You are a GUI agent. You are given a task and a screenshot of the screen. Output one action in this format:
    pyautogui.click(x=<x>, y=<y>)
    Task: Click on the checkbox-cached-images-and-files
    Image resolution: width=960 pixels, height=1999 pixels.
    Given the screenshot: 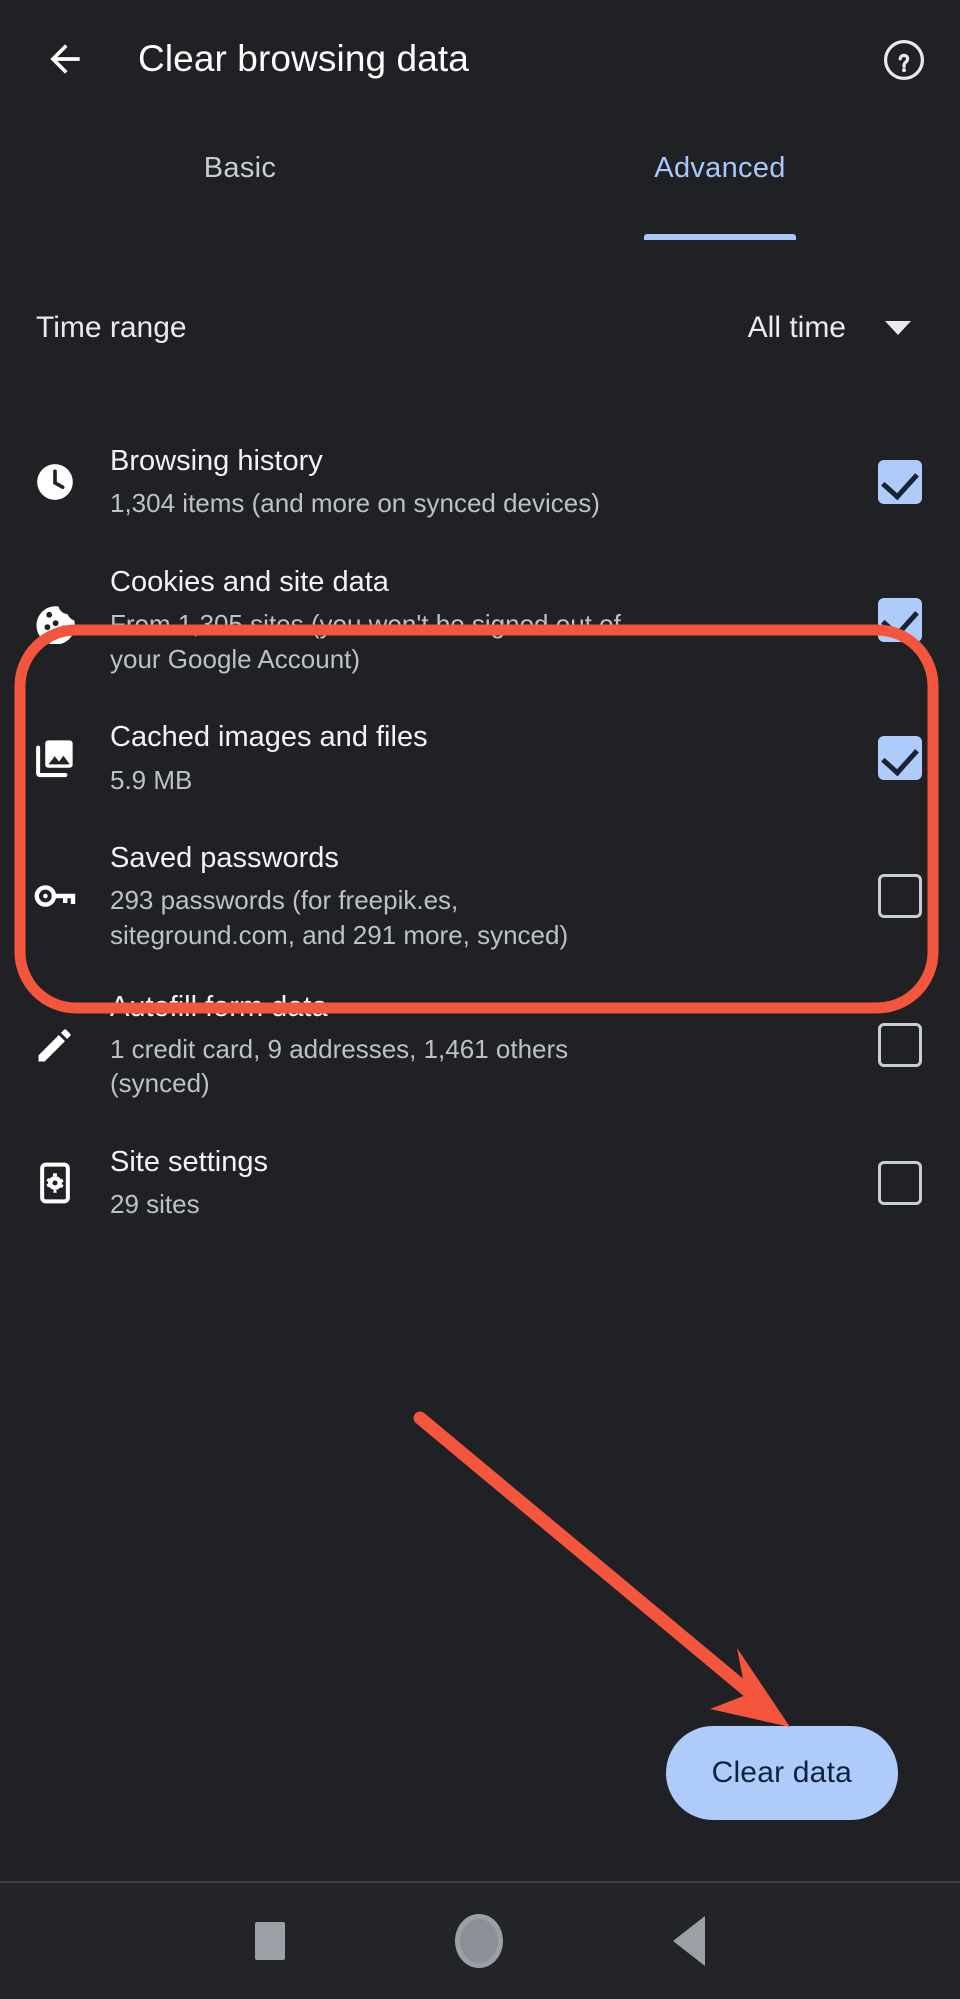 What is the action you would take?
    pyautogui.click(x=900, y=758)
    